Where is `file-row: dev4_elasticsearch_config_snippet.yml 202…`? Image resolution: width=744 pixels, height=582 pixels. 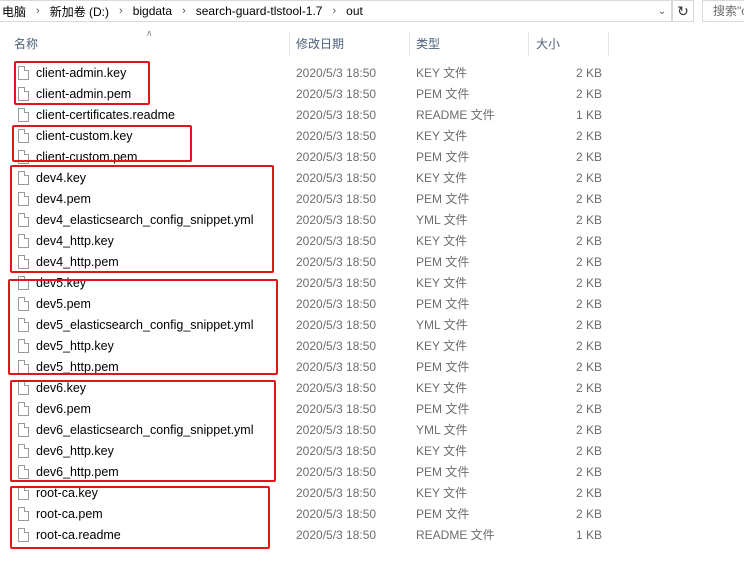
file-row: dev4_elasticsearch_config_snippet.yml 202… is located at coordinates (372, 220).